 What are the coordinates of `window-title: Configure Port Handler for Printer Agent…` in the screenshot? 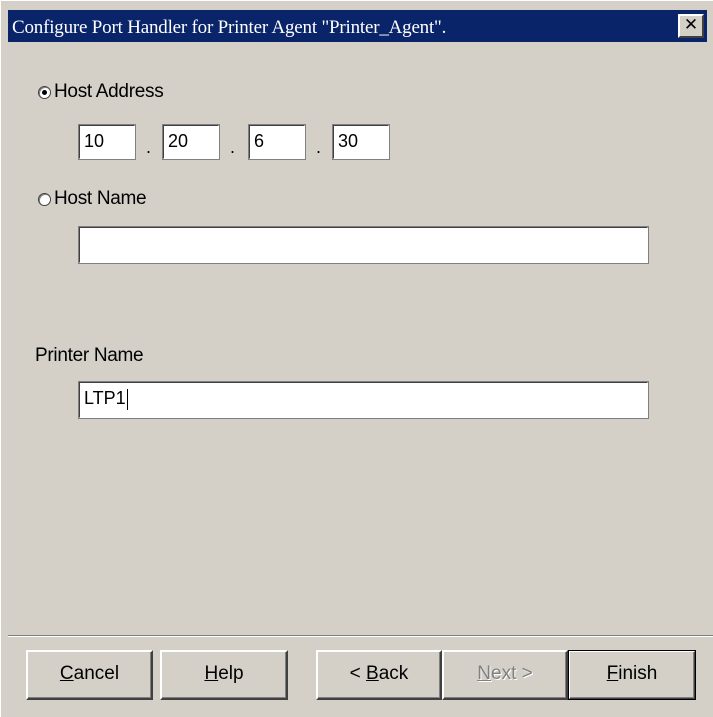 It's located at (229, 27).